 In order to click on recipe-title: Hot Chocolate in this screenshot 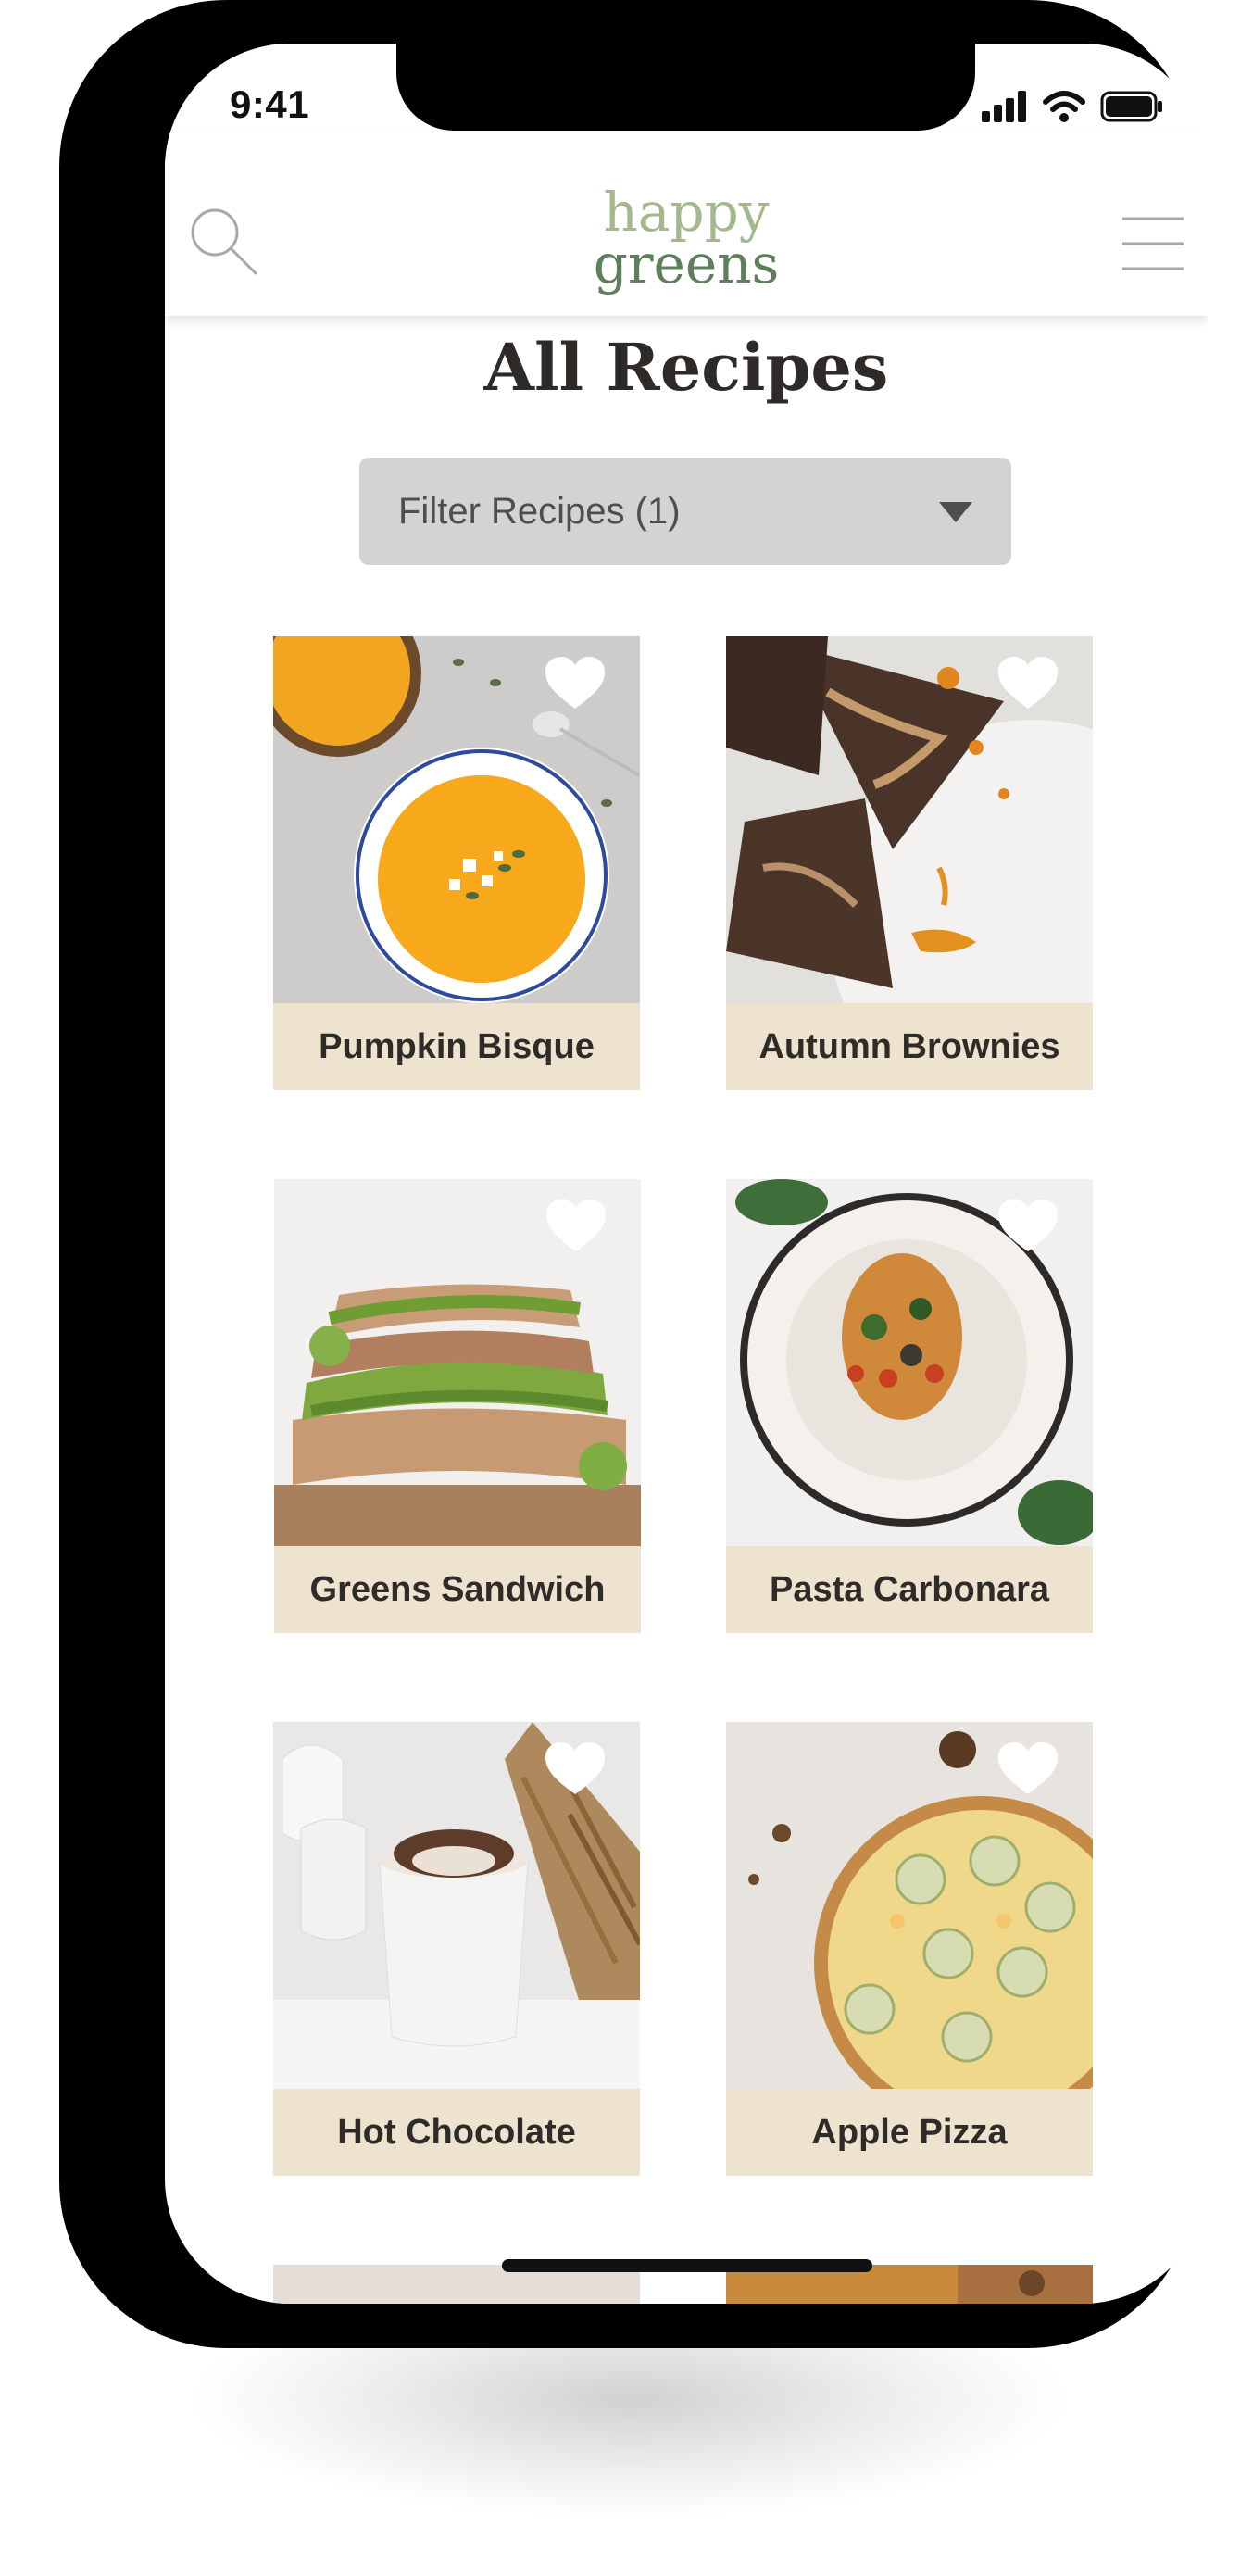, I will do `click(457, 2132)`.